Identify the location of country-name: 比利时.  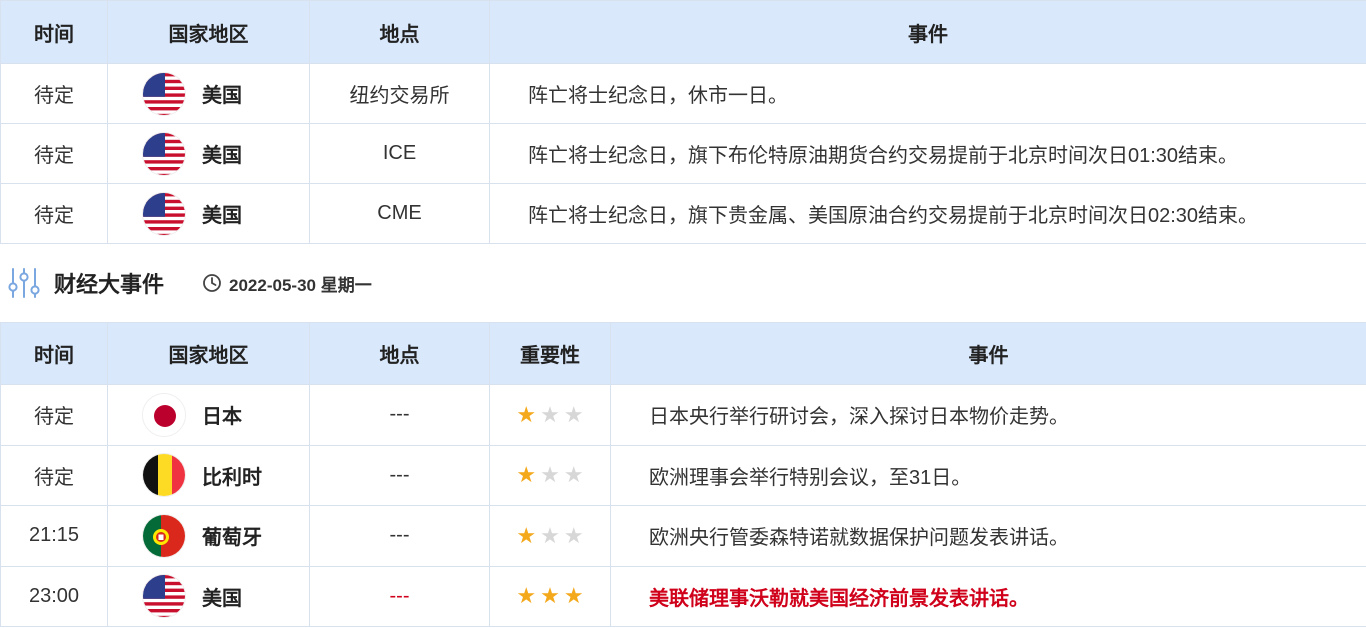
(232, 477).